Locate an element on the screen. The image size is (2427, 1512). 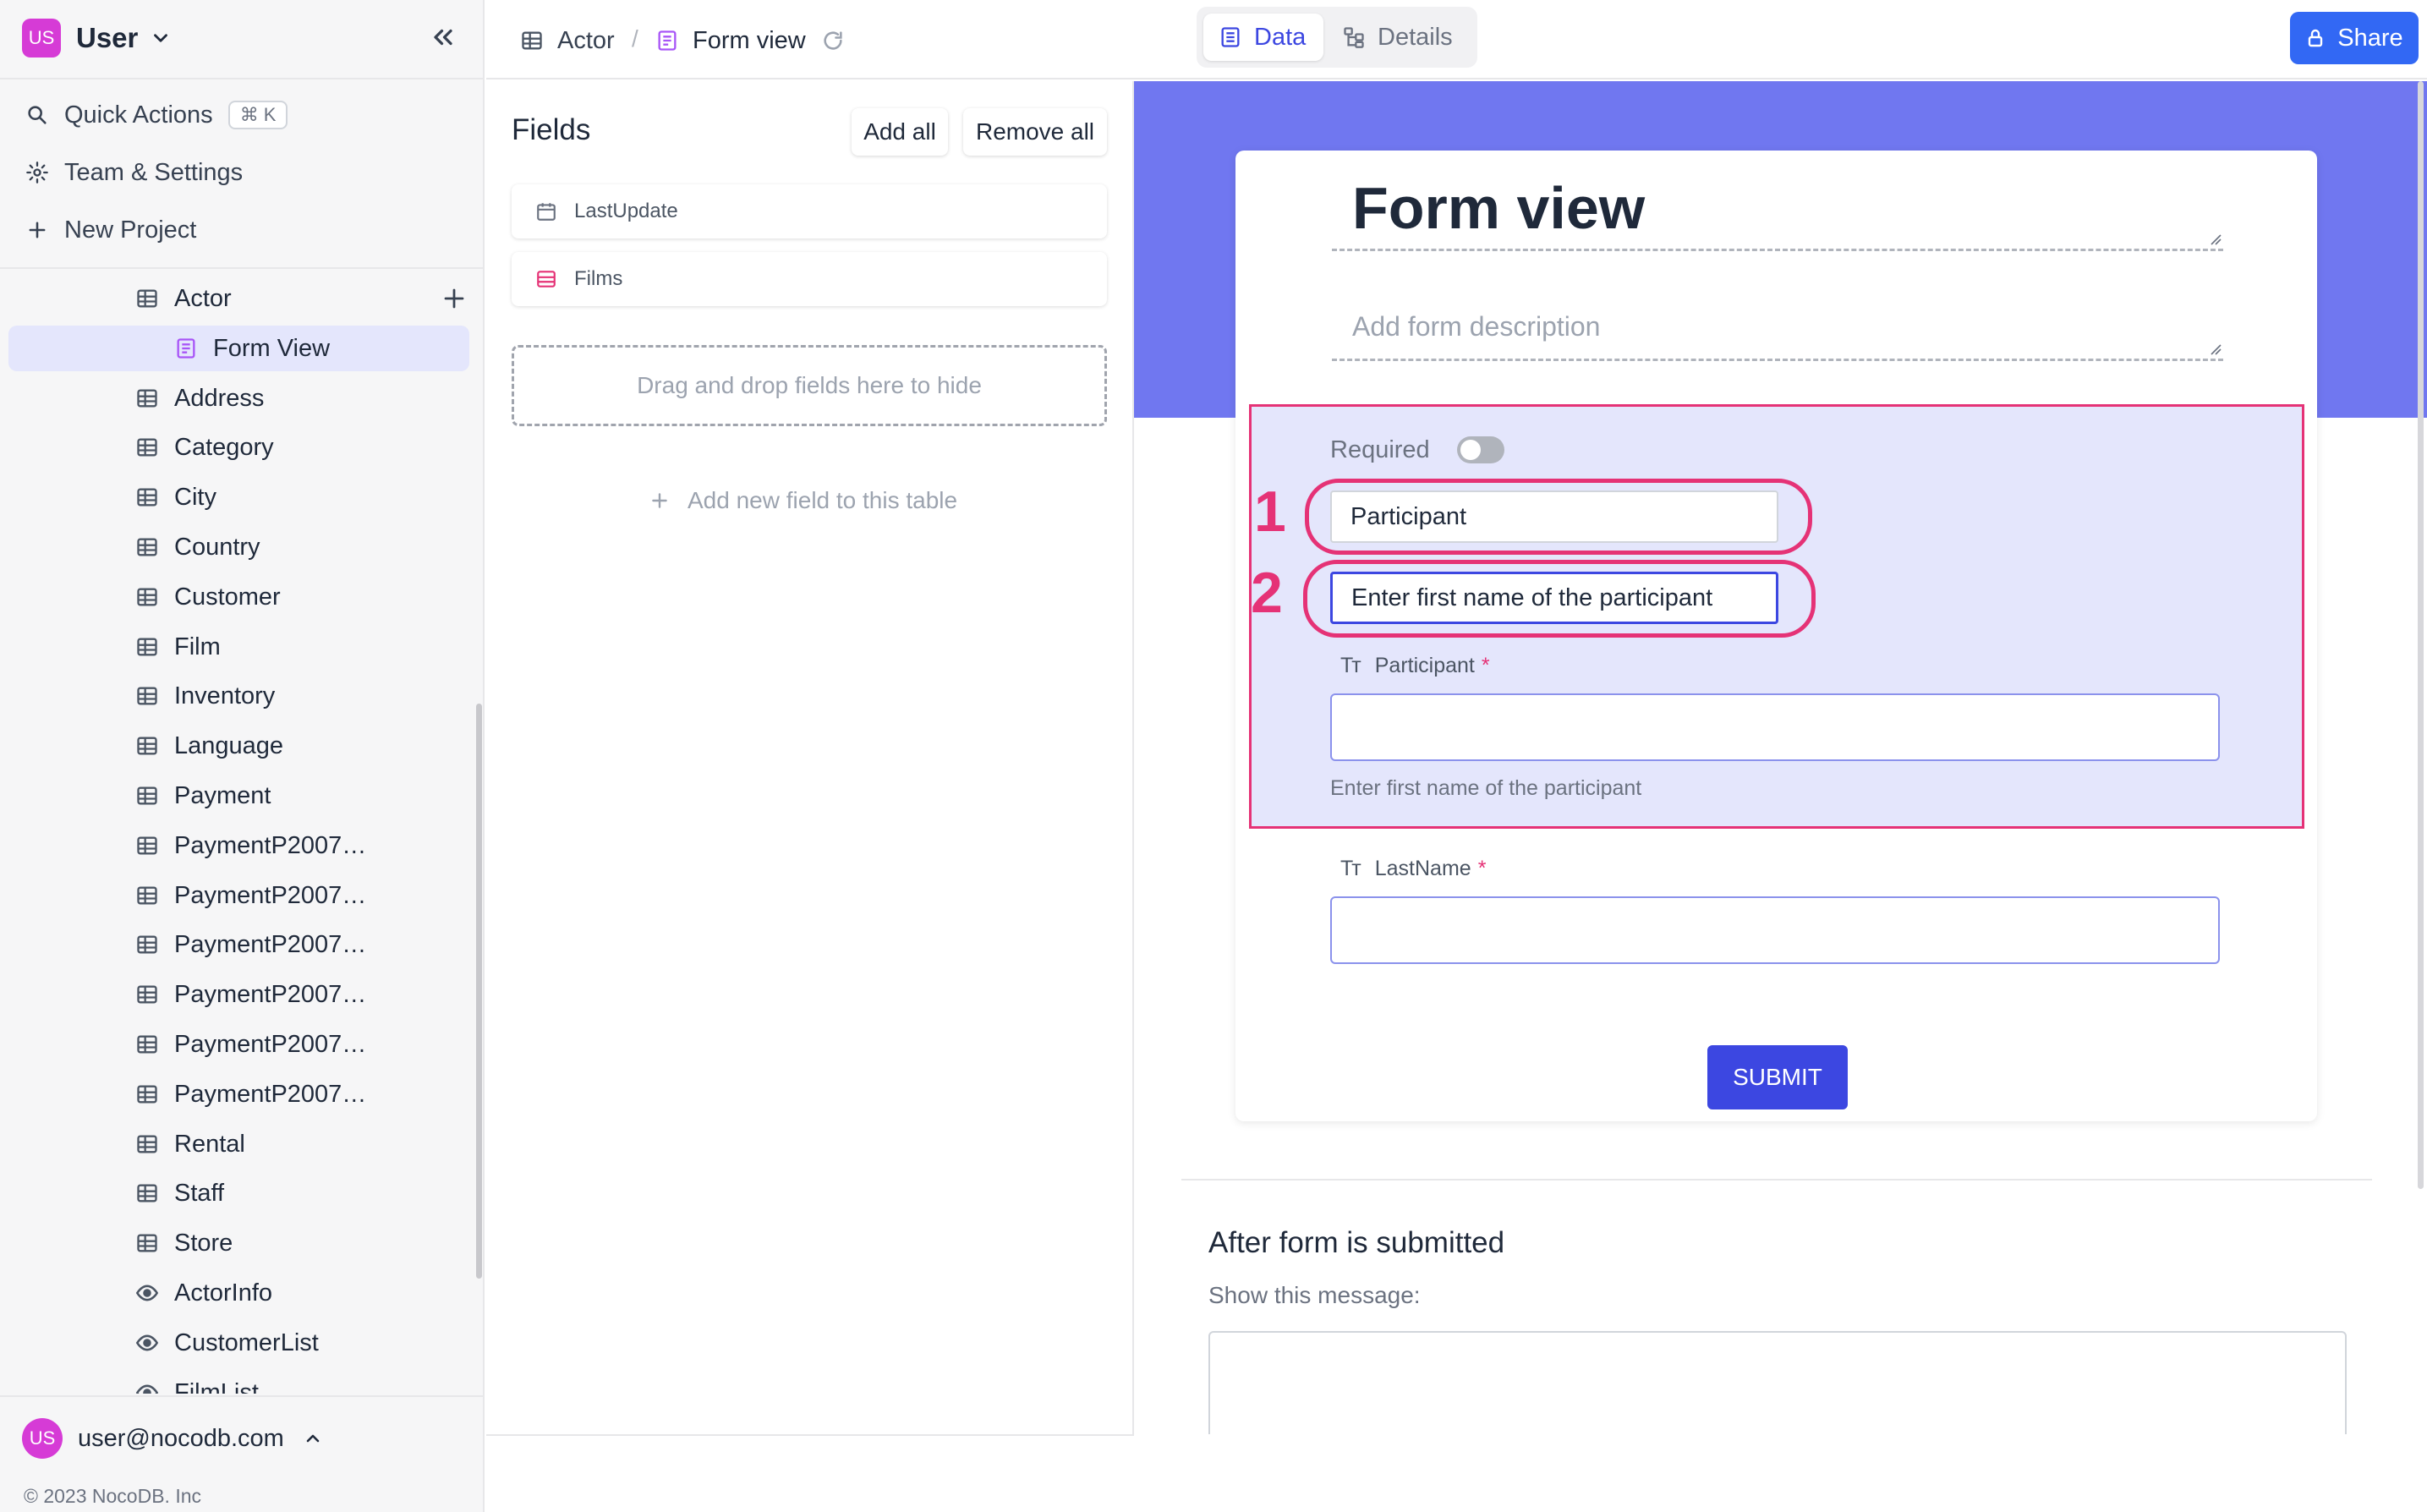
sidebar-item-label: Form View is located at coordinates (272, 348).